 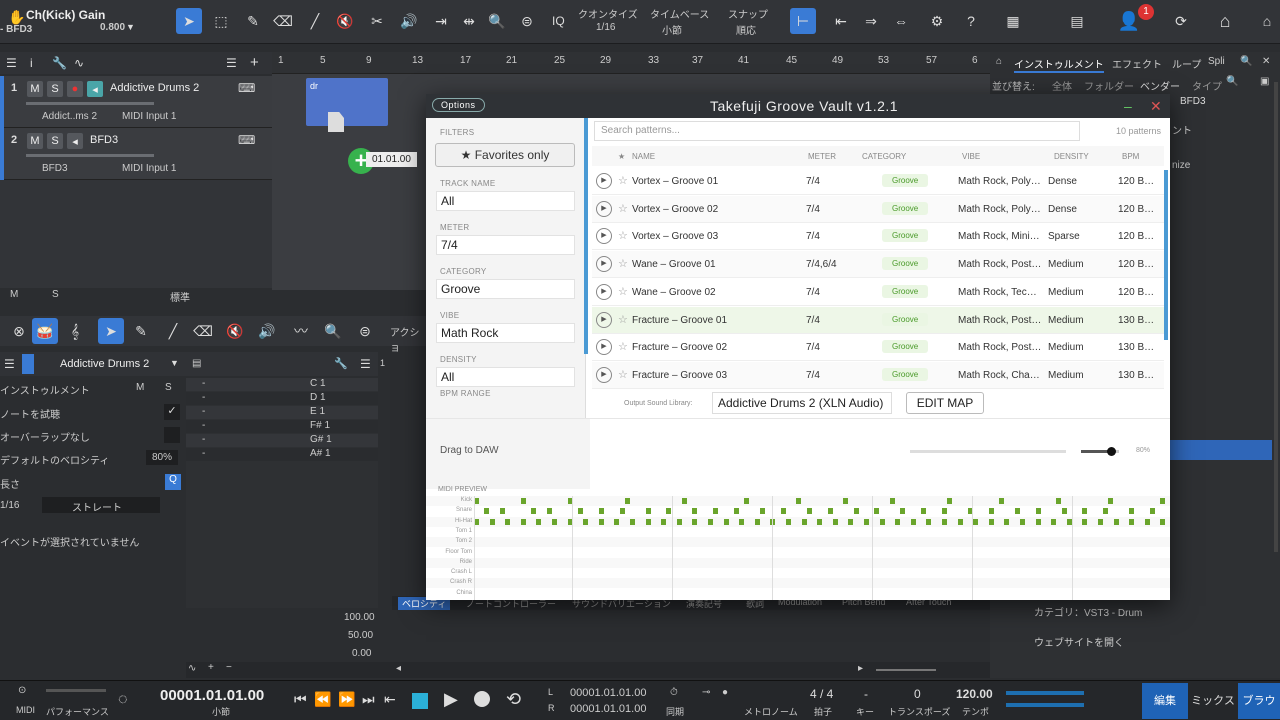 What do you see at coordinates (558, 21) in the screenshot?
I see `iq-button: IQ` at bounding box center [558, 21].